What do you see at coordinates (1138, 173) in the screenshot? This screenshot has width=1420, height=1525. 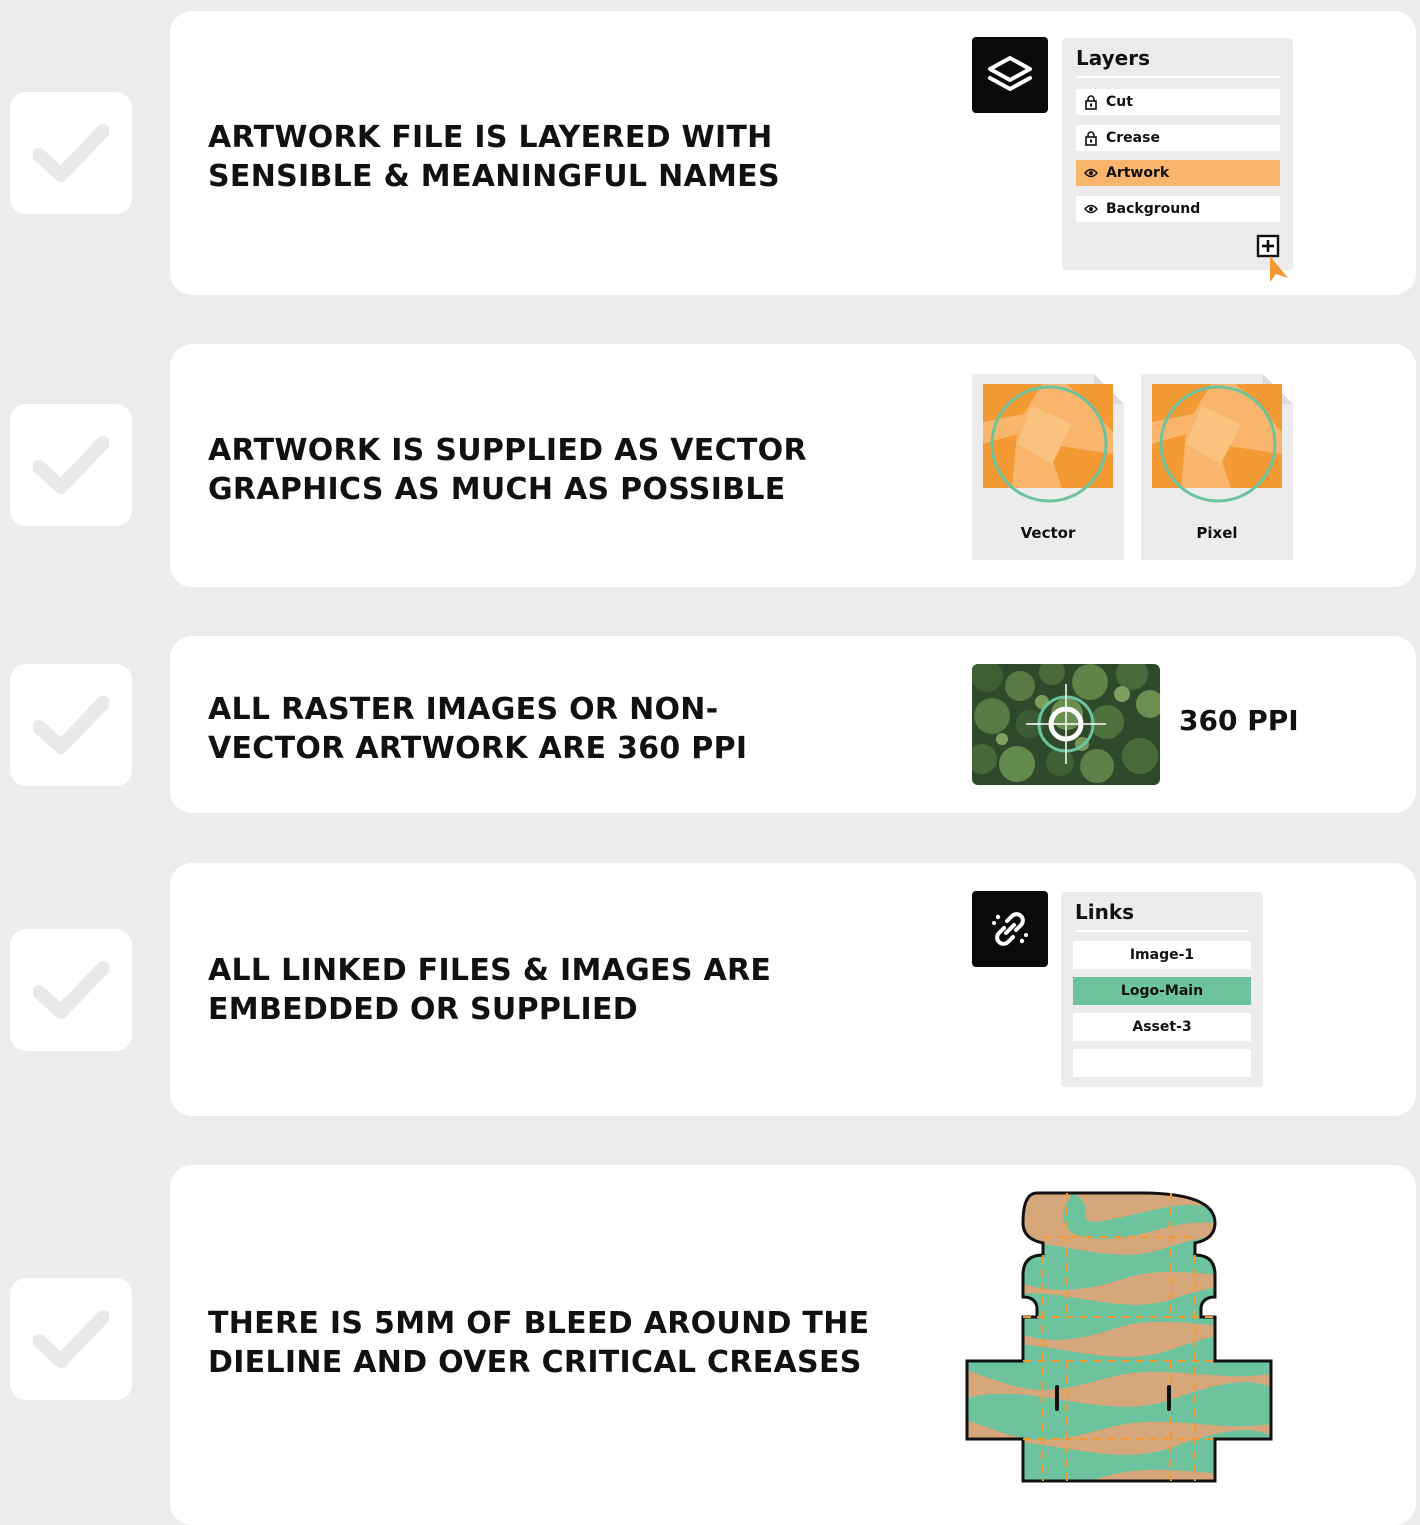 I see `layer-label: Artwork` at bounding box center [1138, 173].